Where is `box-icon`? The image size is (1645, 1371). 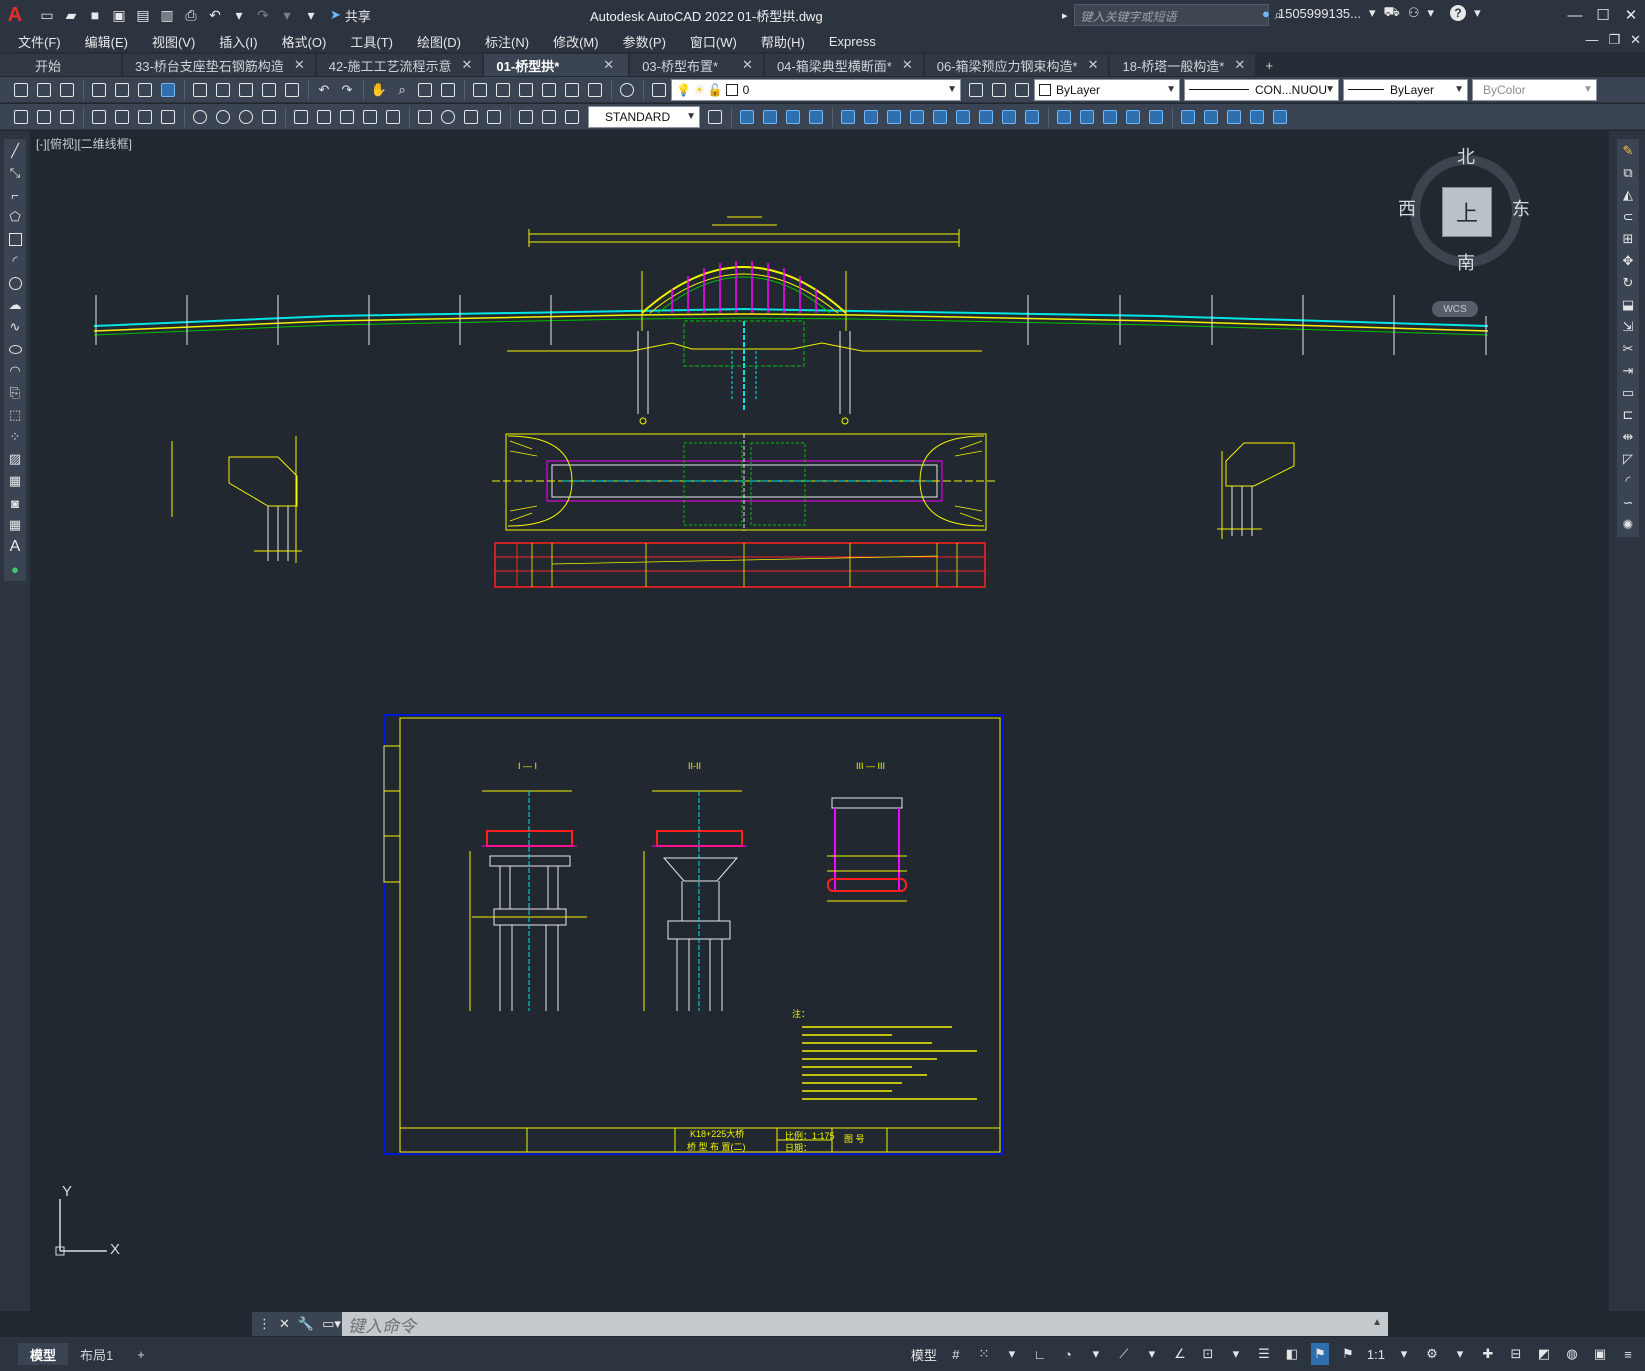 box-icon is located at coordinates (1064, 117).